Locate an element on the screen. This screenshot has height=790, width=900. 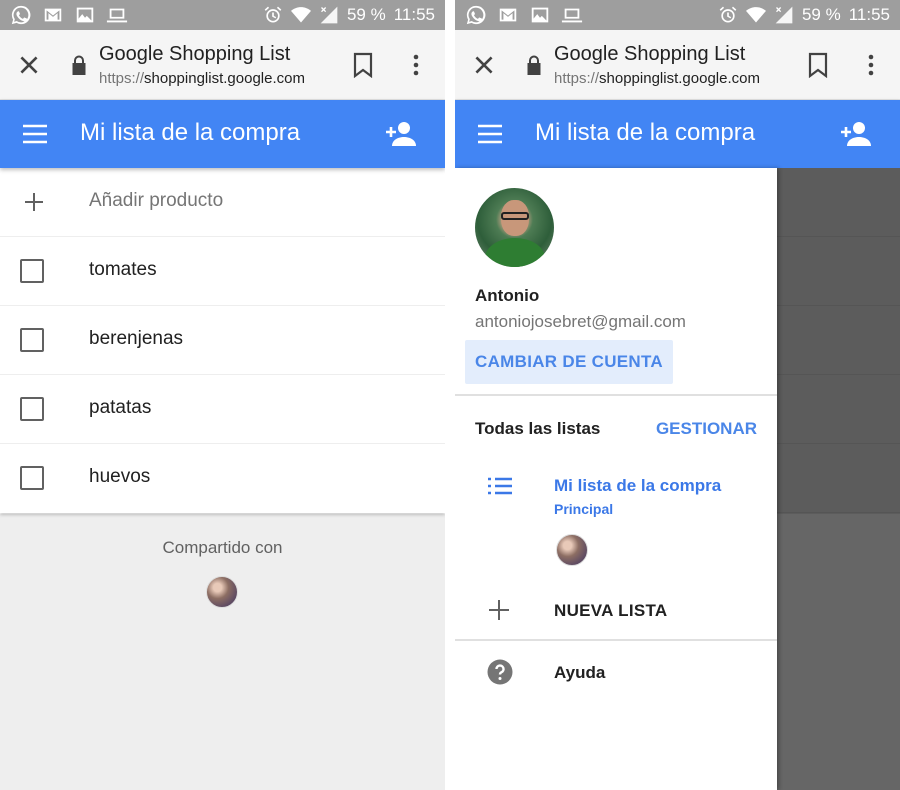
list-item: tomates is located at coordinates (222, 271).